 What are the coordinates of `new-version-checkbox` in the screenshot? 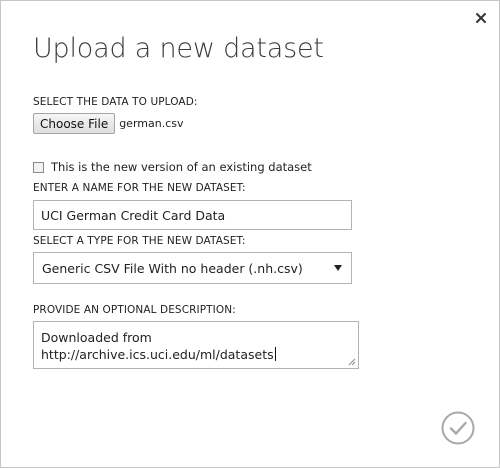 It's located at (38, 167).